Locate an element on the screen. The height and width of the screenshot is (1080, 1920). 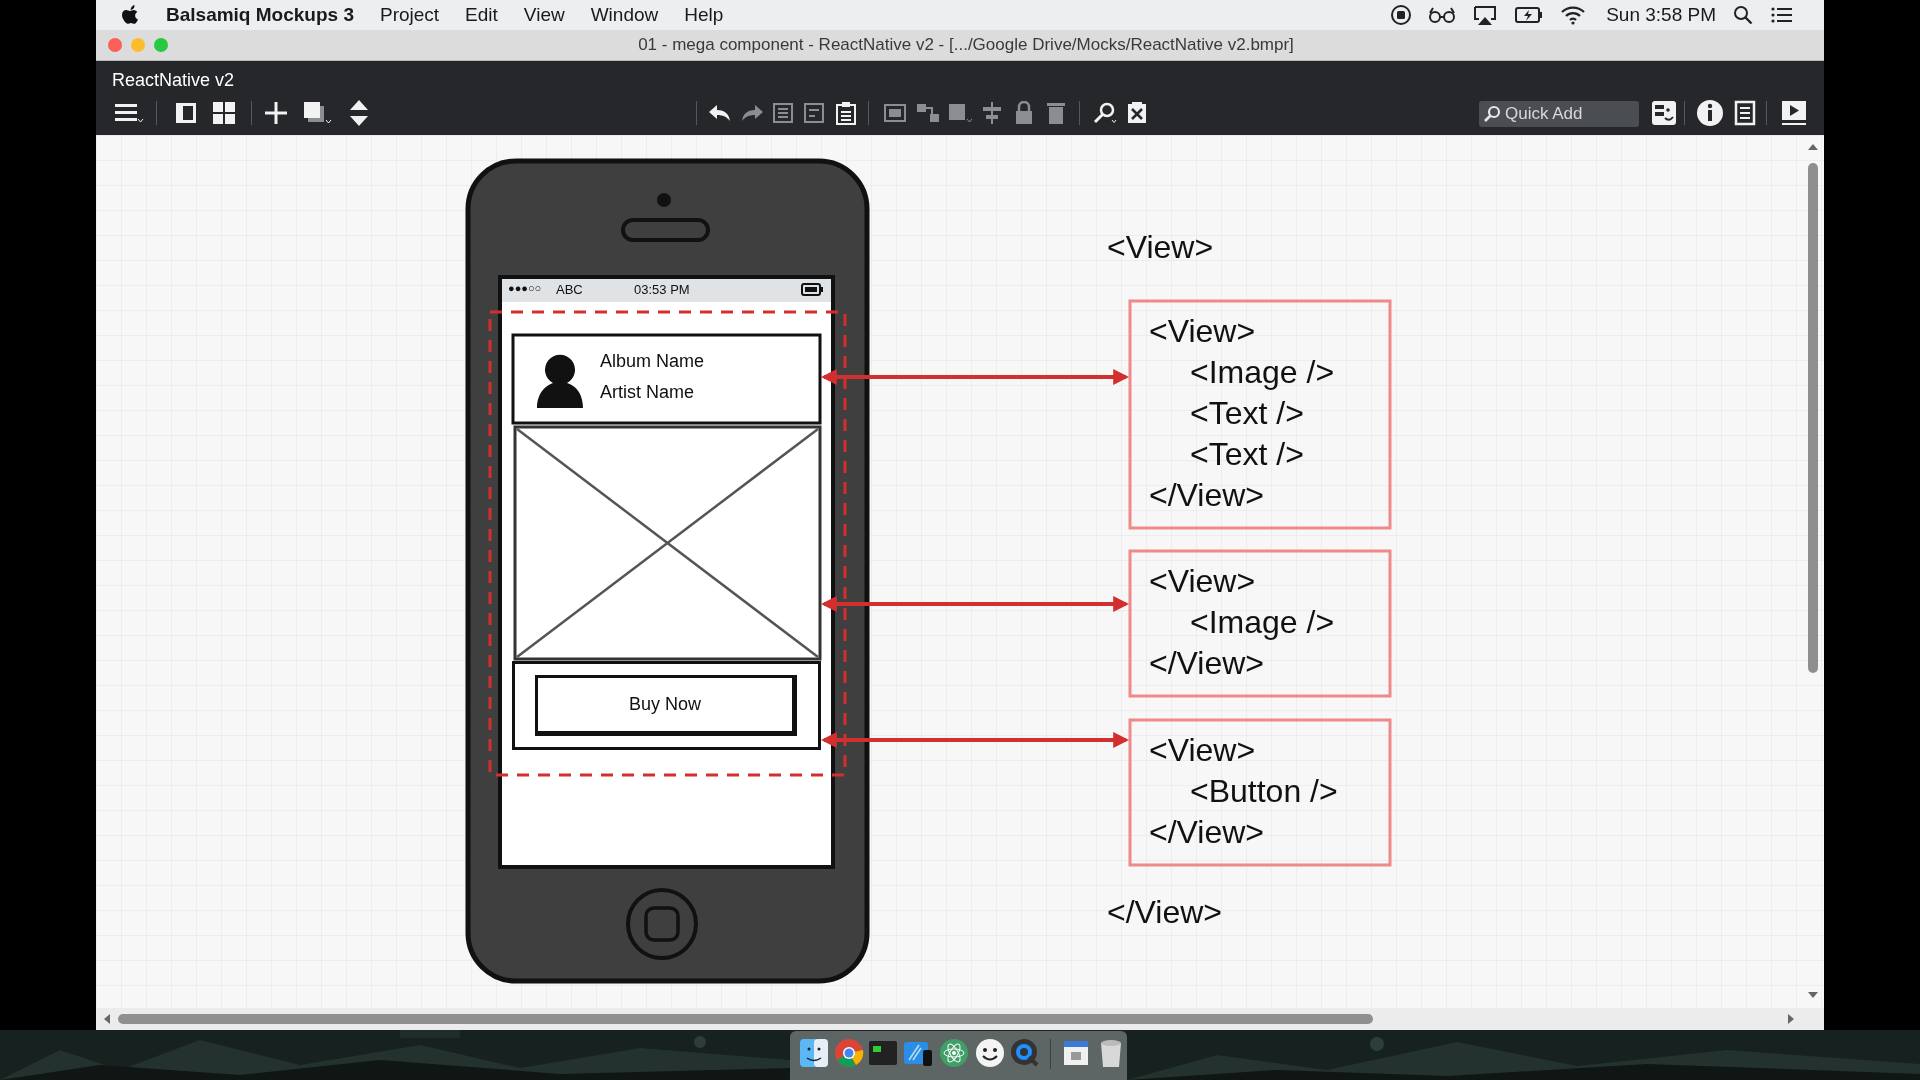
signal-indicator: ●●●○○ is located at coordinates (525, 288).